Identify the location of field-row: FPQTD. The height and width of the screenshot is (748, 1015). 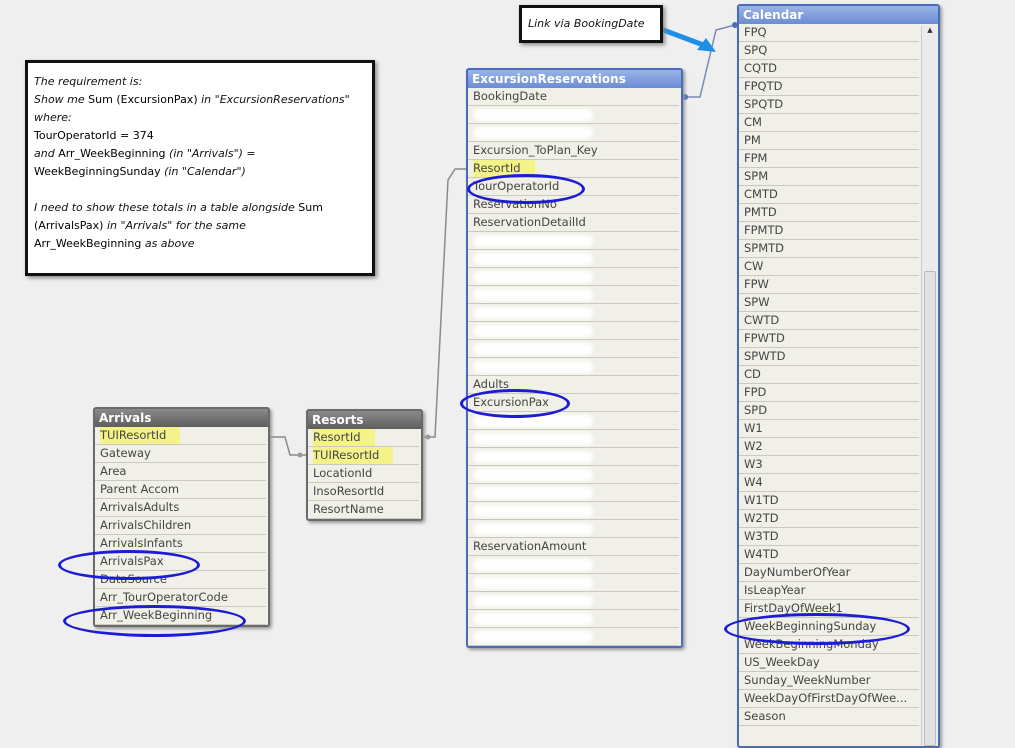
(829, 87).